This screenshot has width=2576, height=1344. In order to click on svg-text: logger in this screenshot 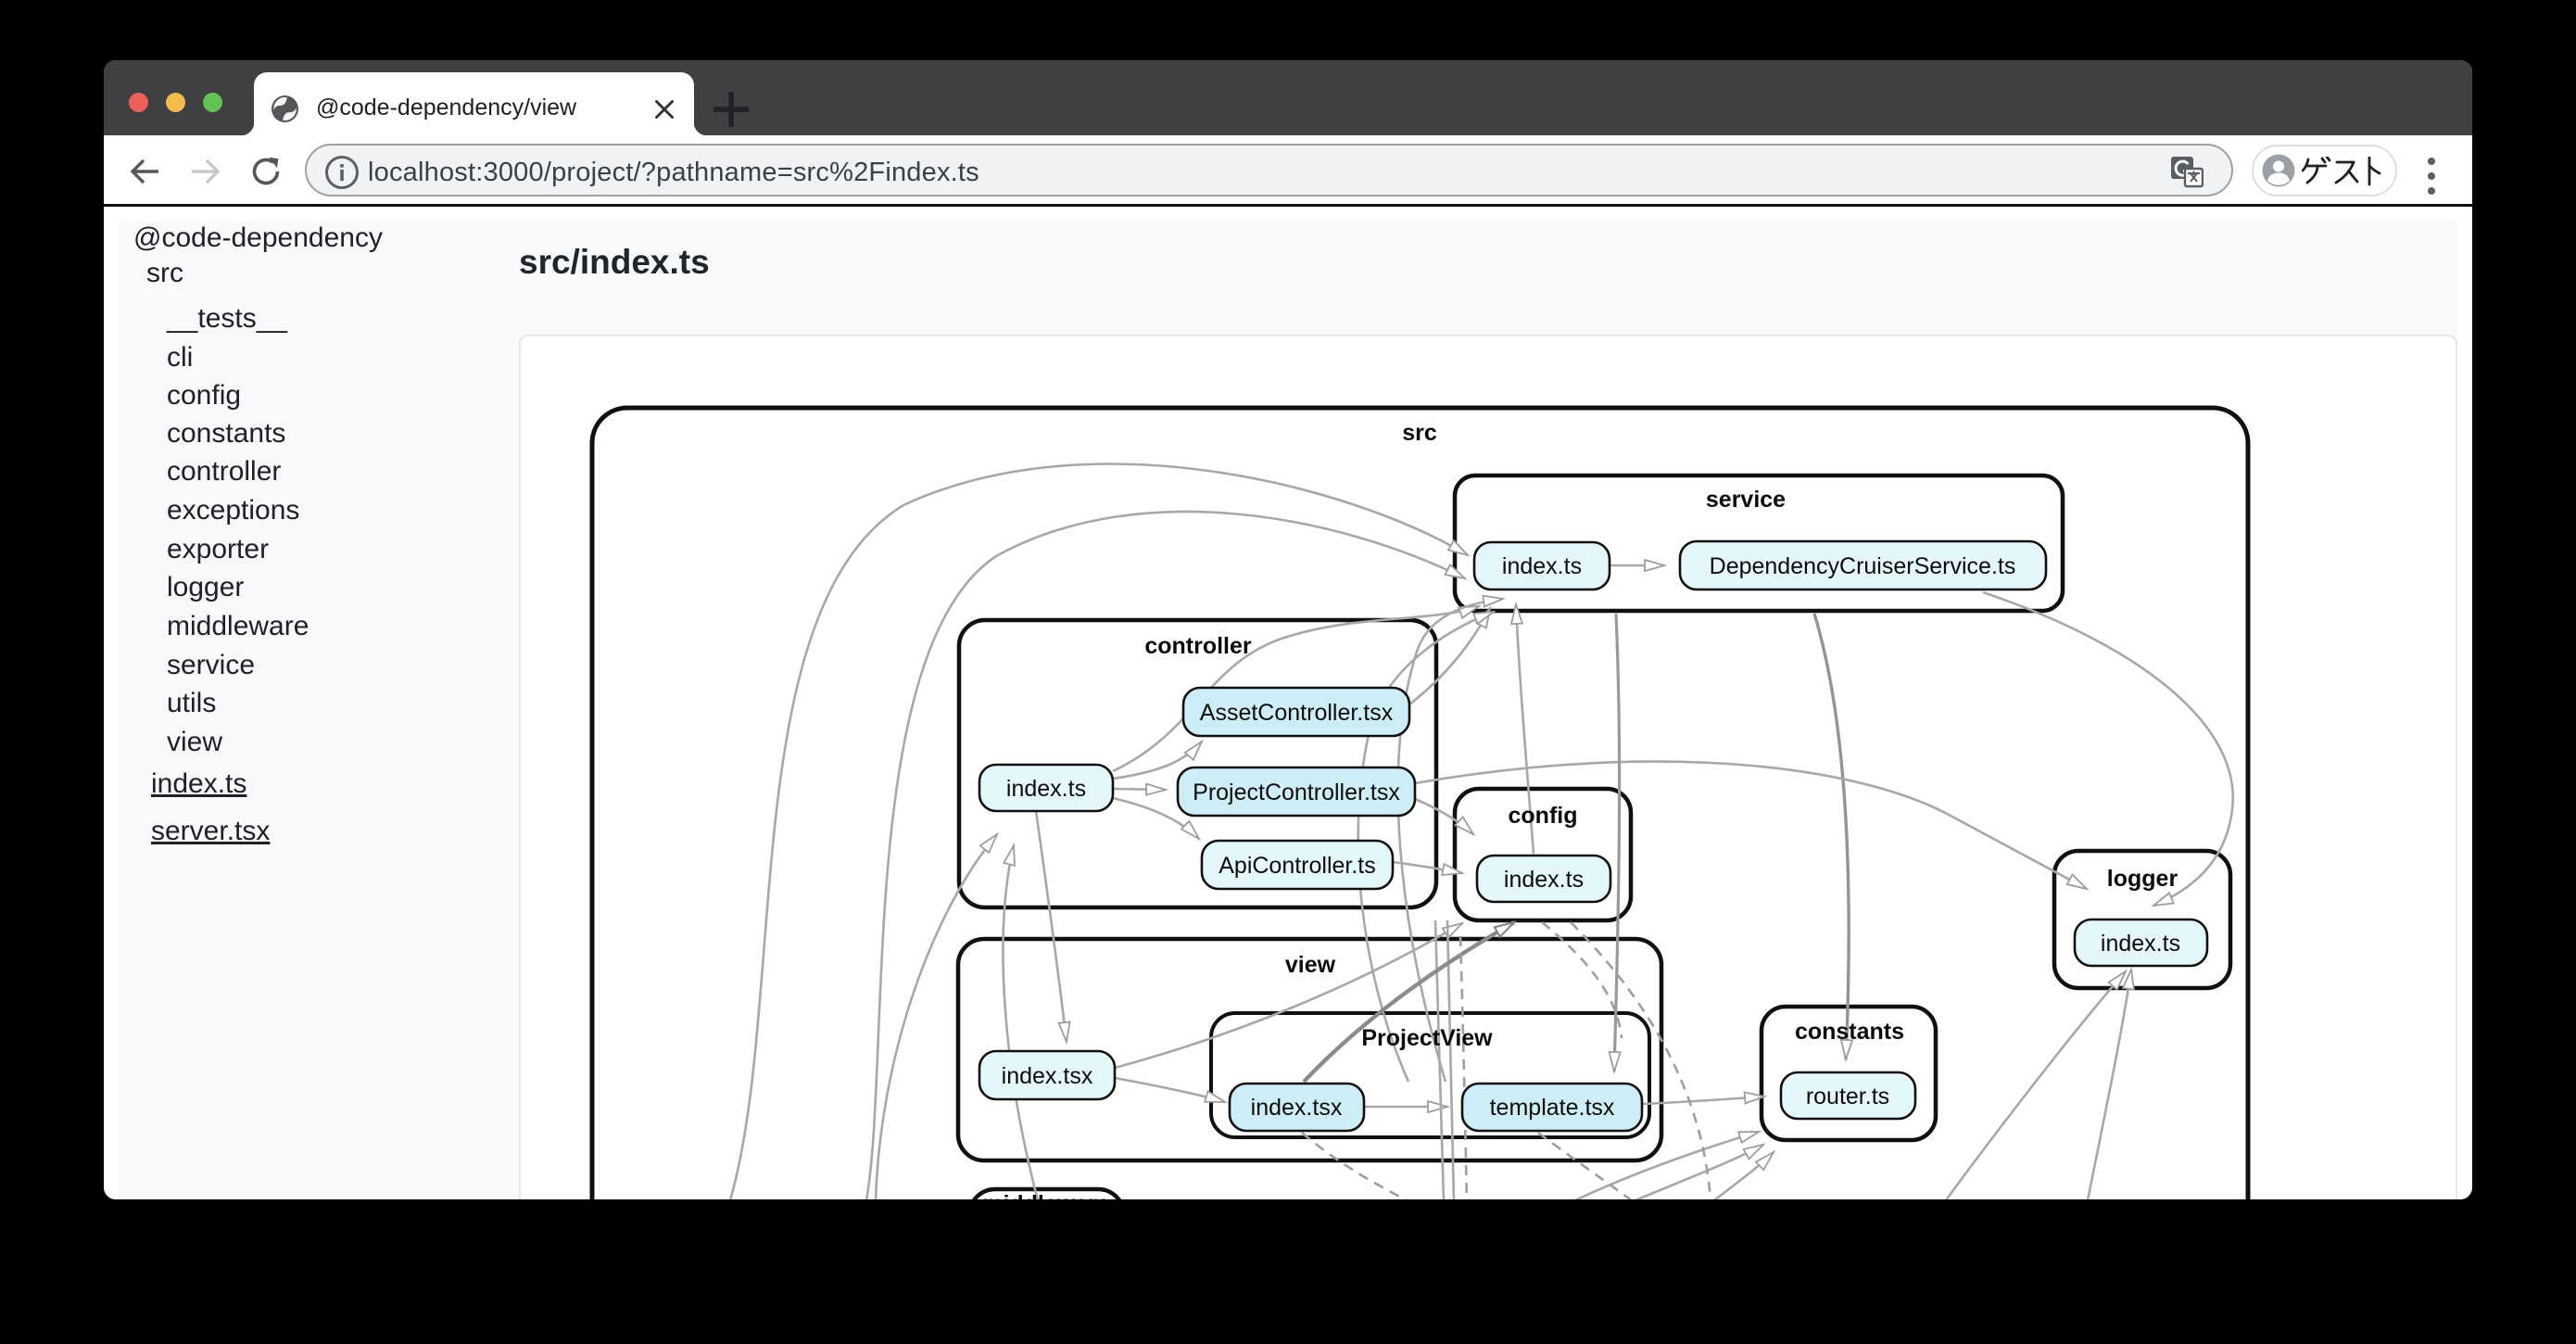, I will do `click(2142, 879)`.